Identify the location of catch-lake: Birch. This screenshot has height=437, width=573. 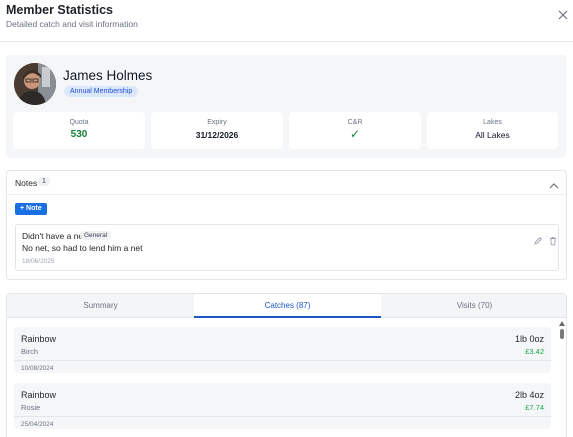
(30, 351).